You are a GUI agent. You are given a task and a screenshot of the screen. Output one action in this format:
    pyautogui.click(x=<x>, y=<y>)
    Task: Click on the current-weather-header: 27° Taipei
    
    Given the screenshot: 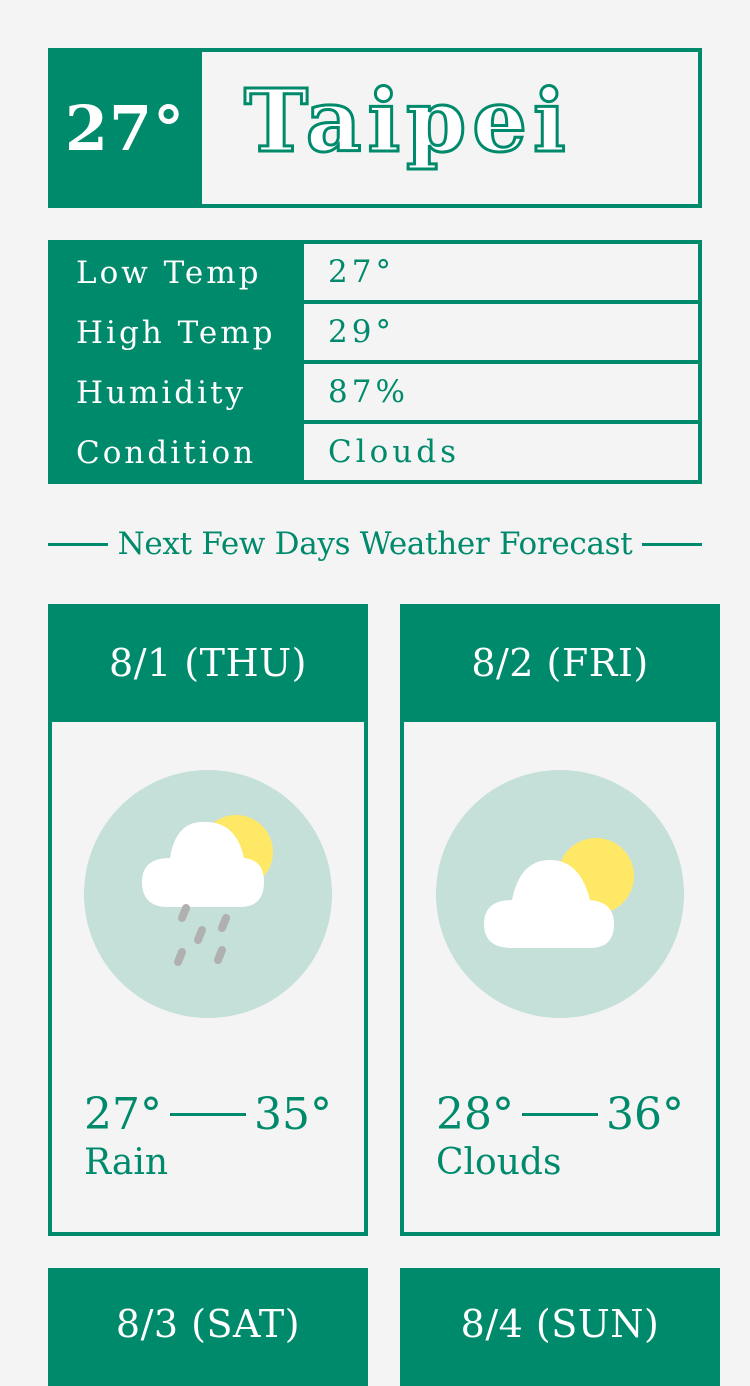 What is the action you would take?
    pyautogui.click(x=375, y=128)
    